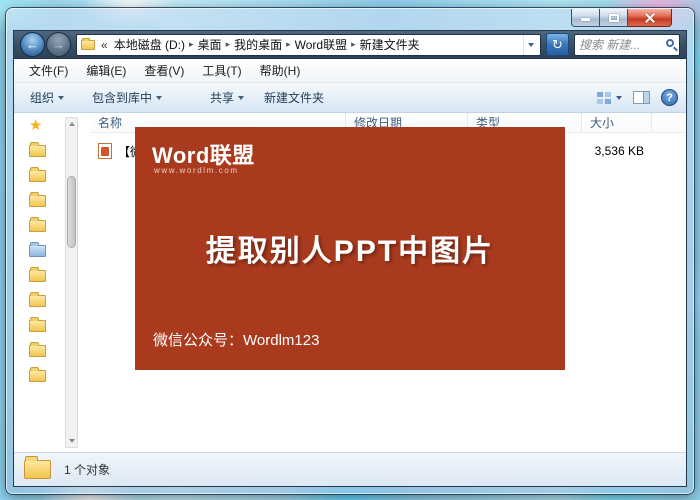  I want to click on triangle-down-icon, so click(71, 442).